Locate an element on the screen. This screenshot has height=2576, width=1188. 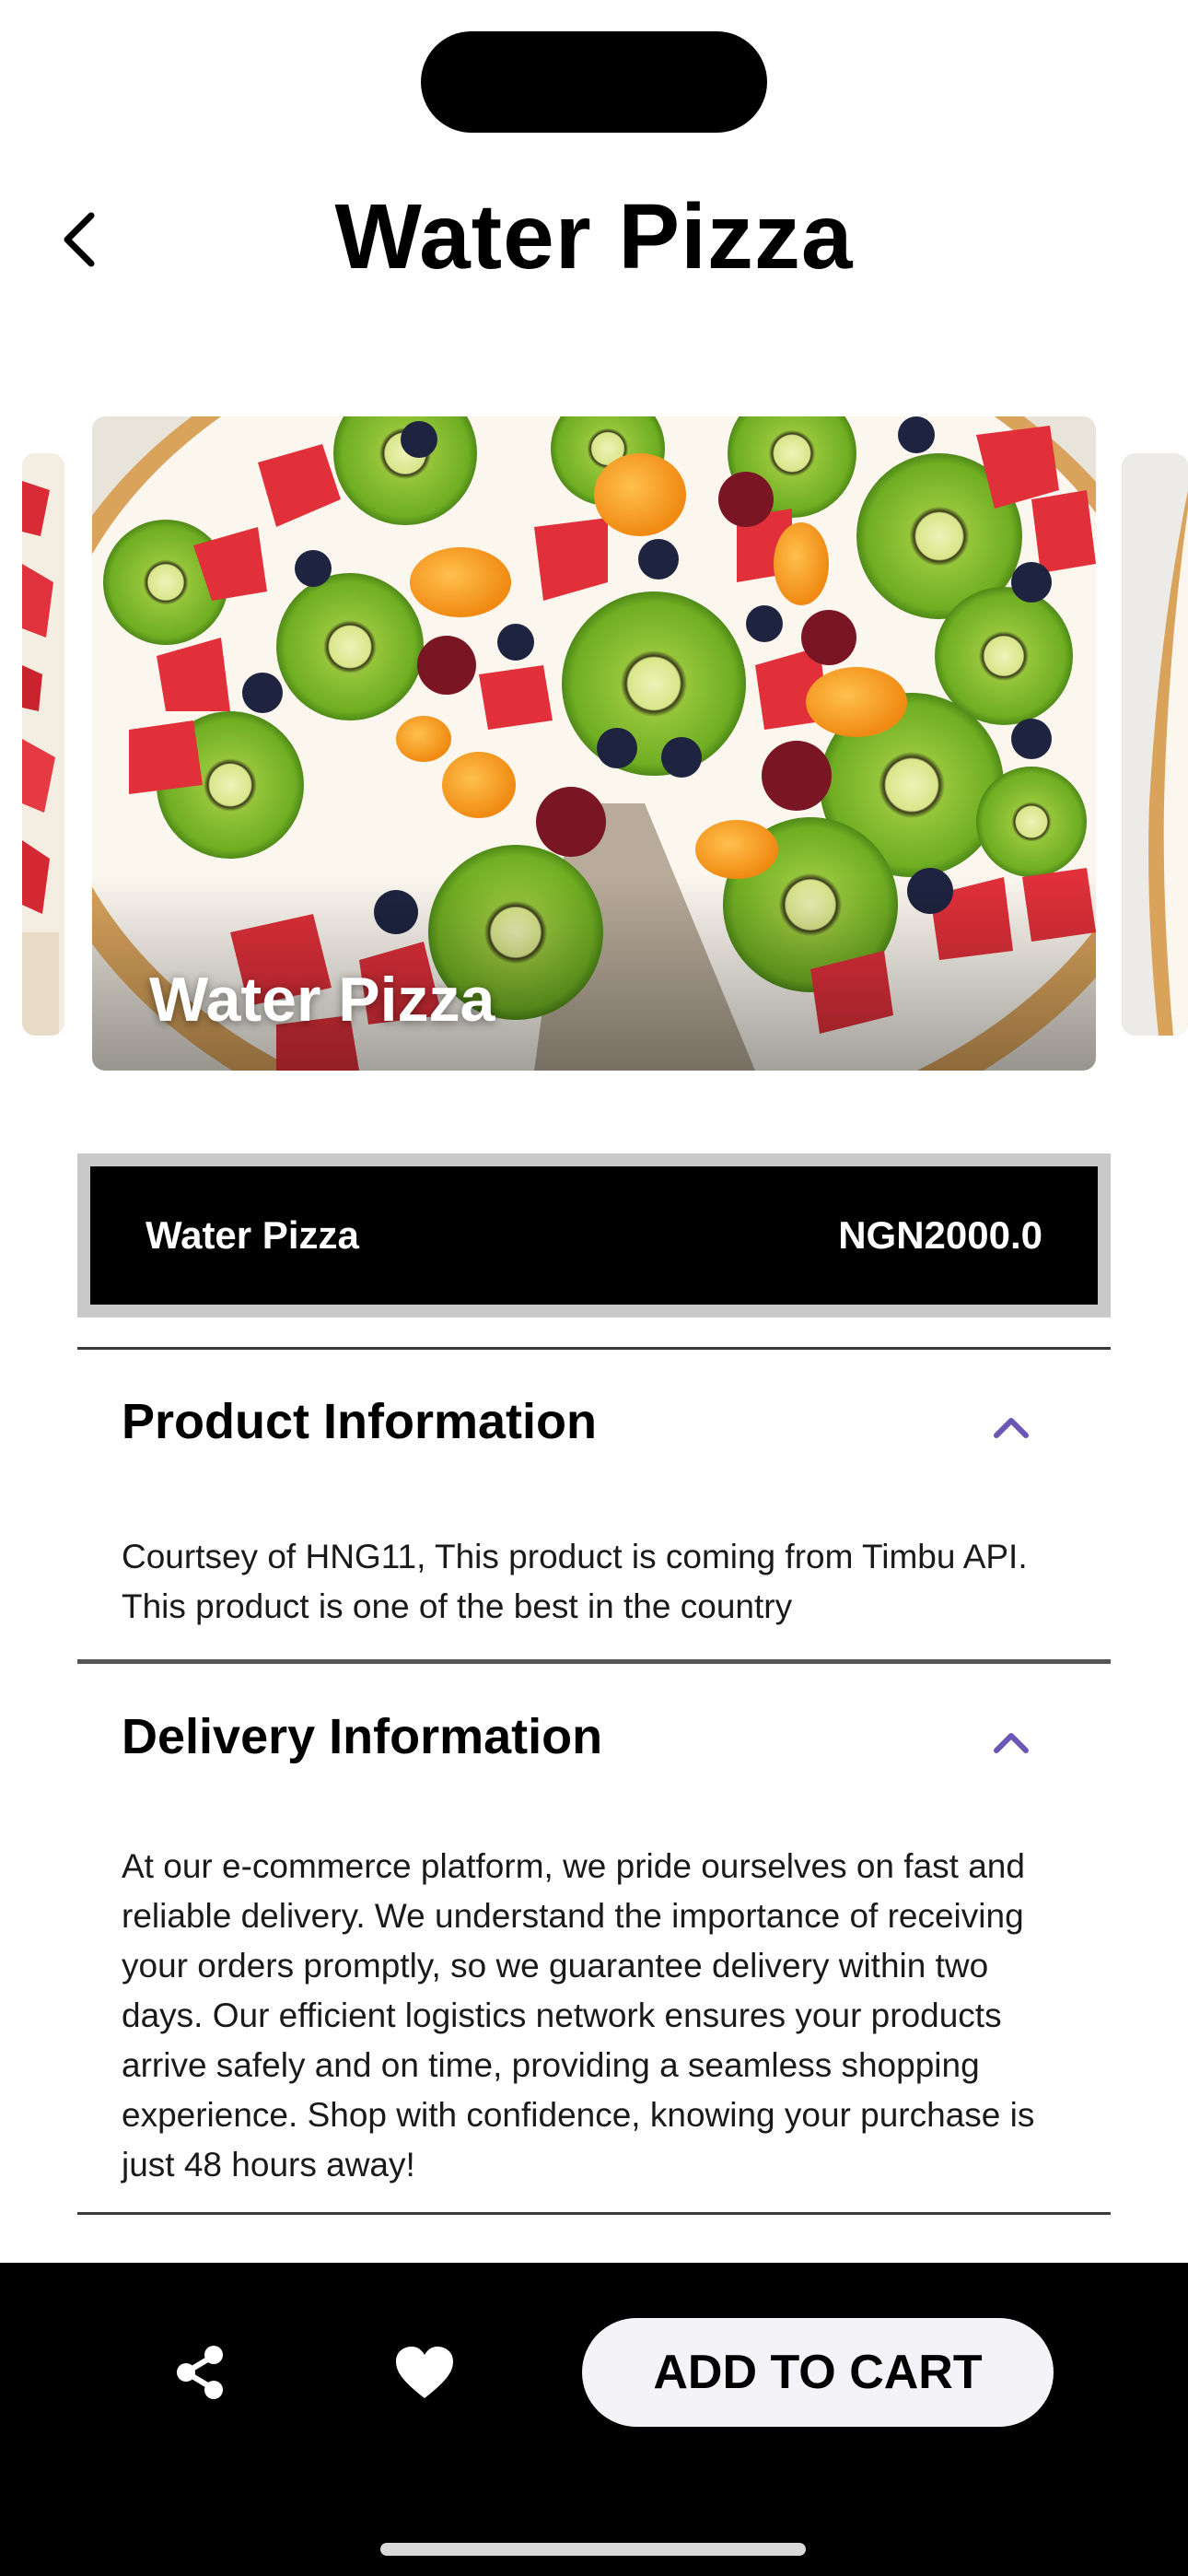
bottom-action-bar: ADD TO CART is located at coordinates (594, 2419).